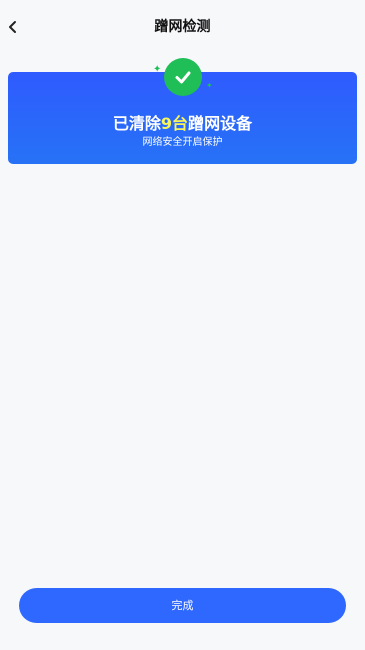 This screenshot has width=365, height=650. I want to click on top-bar: 蹭网检测, so click(182, 28).